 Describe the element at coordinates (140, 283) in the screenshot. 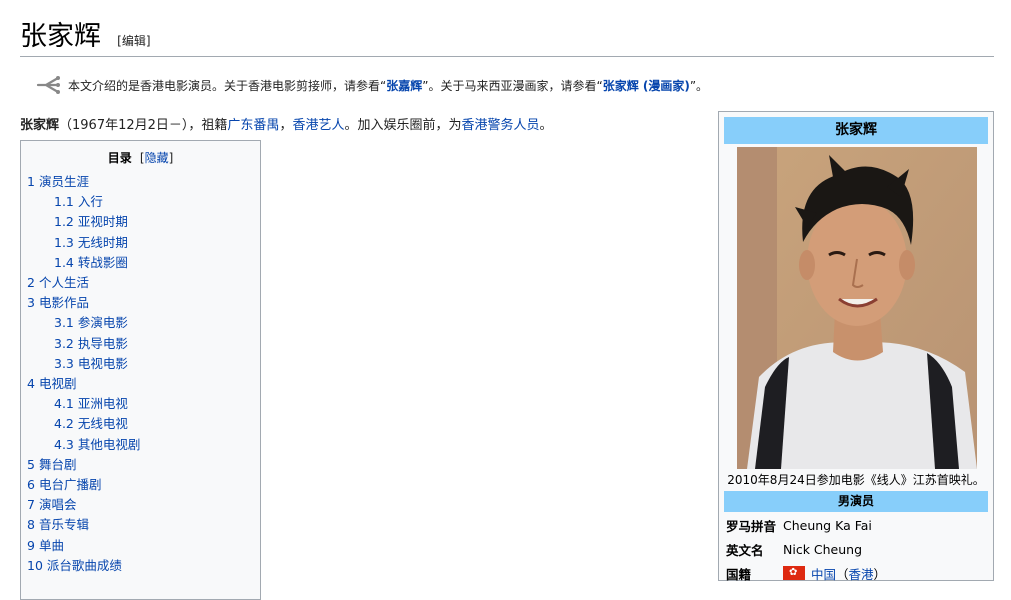

I see `toc-item: 2 个人生活` at that location.